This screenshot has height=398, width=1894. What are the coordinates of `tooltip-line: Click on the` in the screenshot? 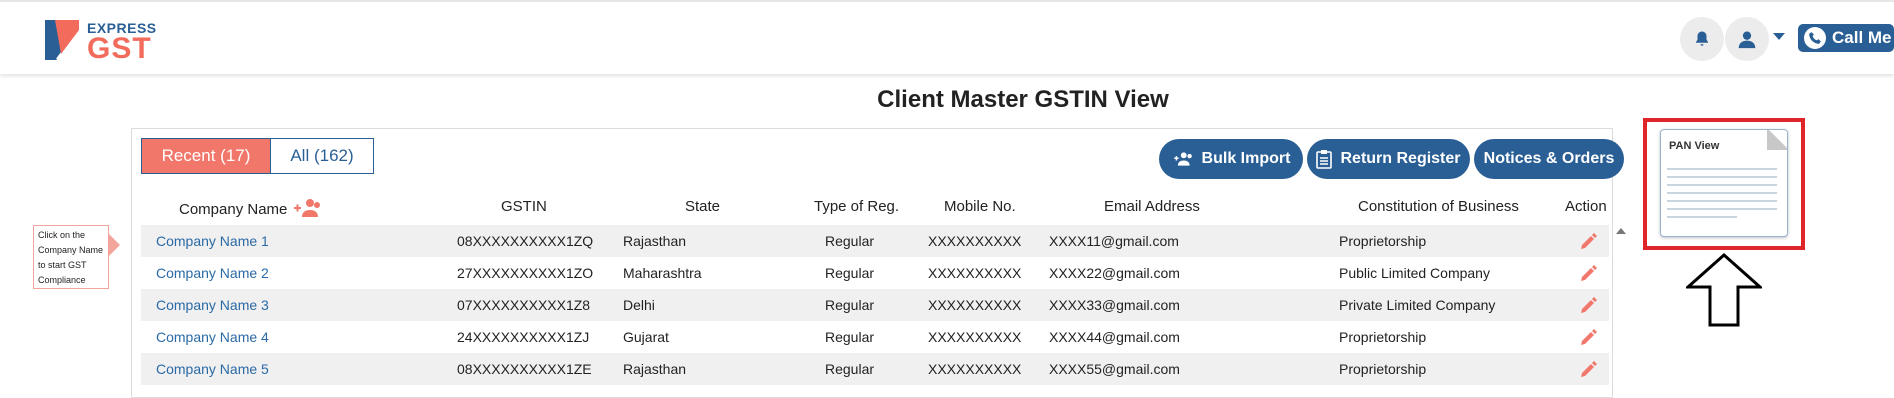 It's located at (62, 235).